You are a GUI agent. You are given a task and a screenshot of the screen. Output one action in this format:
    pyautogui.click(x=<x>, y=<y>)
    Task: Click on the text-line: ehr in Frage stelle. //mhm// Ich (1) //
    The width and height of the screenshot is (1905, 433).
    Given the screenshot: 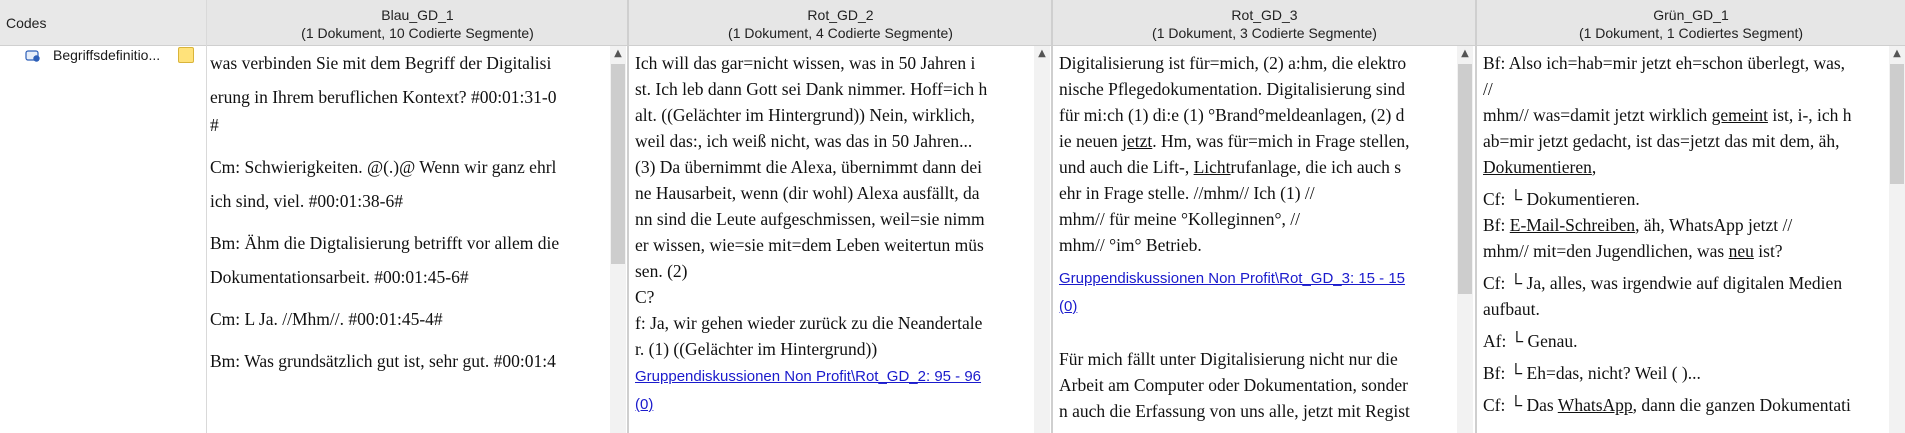 What is the action you would take?
    pyautogui.click(x=1187, y=193)
    